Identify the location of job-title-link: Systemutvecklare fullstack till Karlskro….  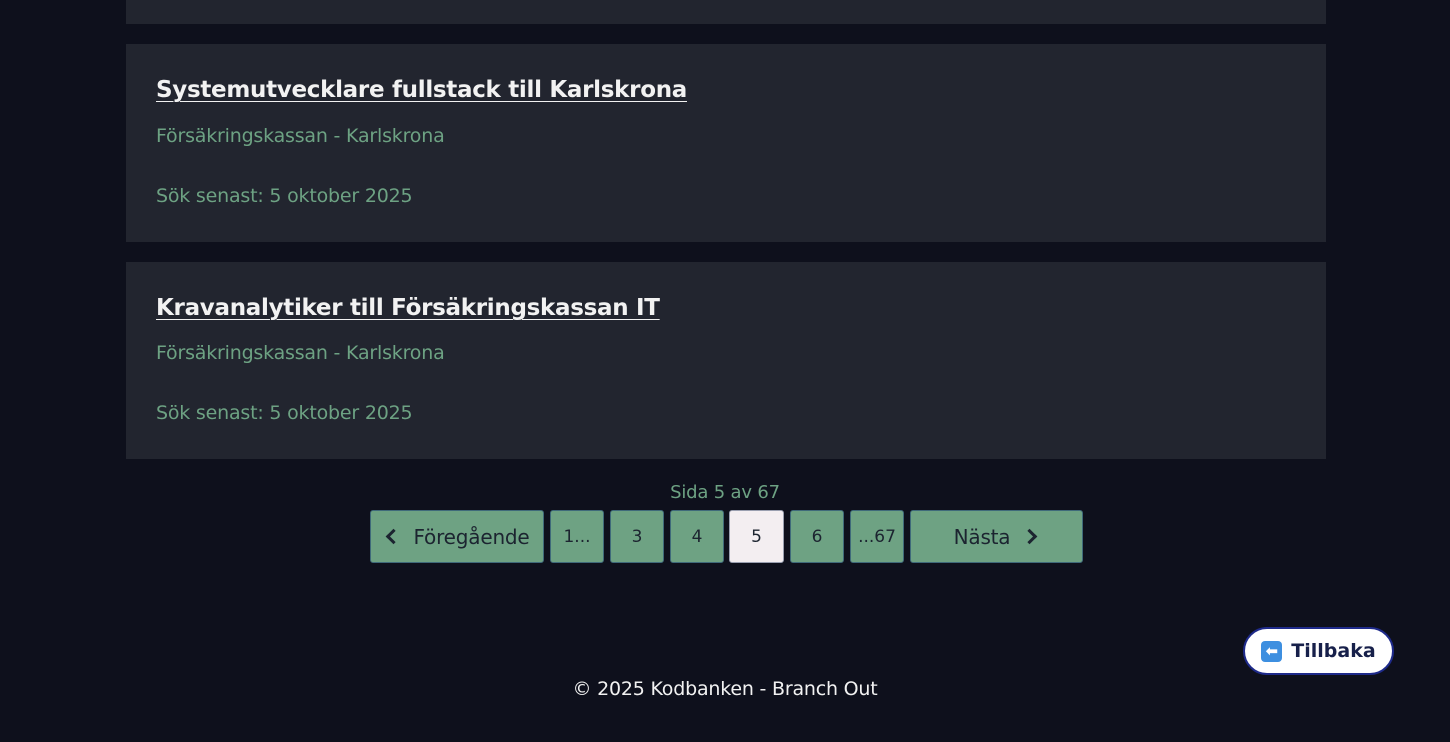
(421, 90).